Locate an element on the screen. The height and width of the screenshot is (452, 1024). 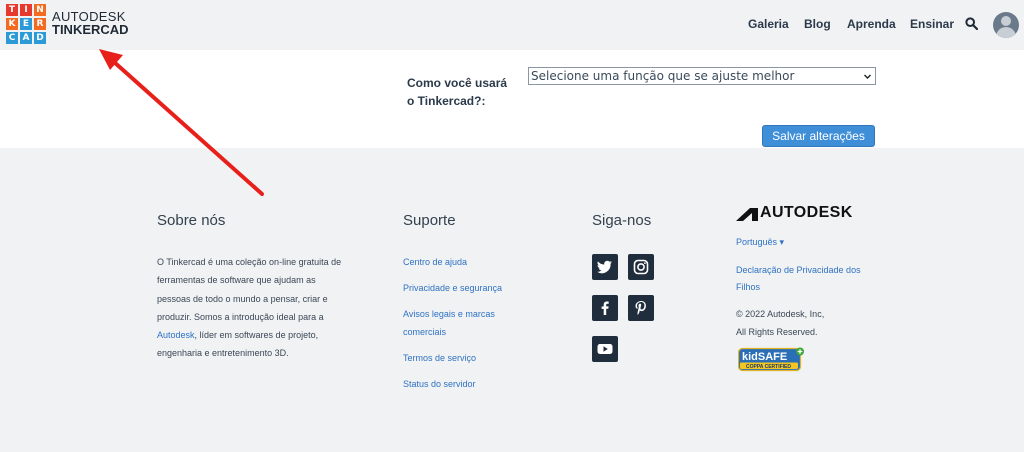
link-server-status: Status do servidor is located at coordinates (465, 384).